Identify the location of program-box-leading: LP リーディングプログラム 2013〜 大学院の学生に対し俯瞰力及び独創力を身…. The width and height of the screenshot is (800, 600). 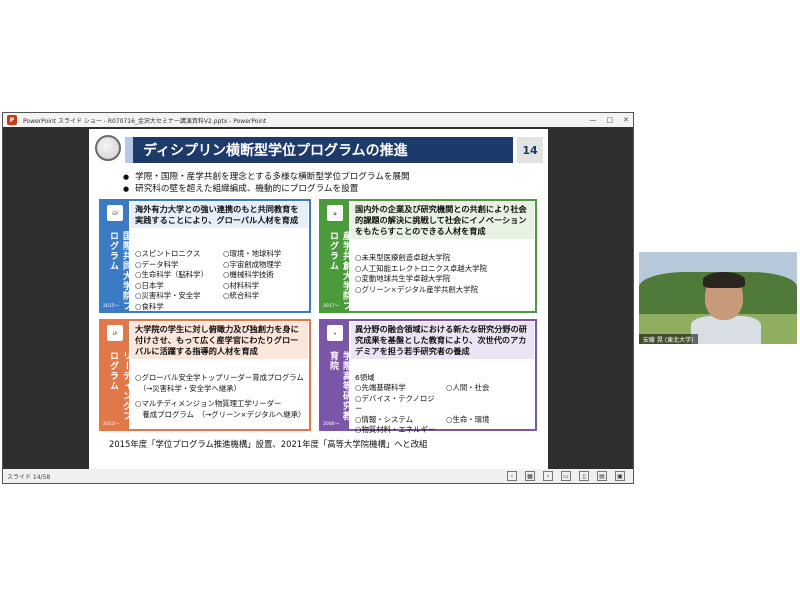
(205, 375).